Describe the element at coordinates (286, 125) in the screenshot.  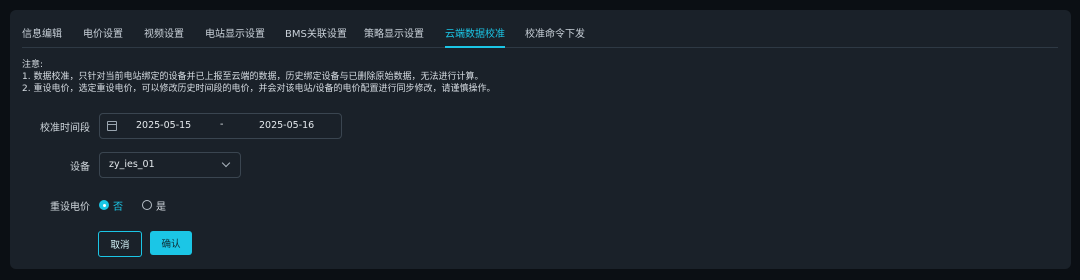
I see `date-end: 2025-05-16` at that location.